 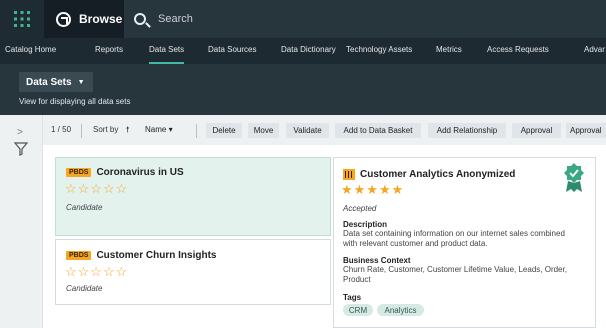 What do you see at coordinates (308, 51) in the screenshot?
I see `nav-item-data-dictionary: Data Dictionary` at bounding box center [308, 51].